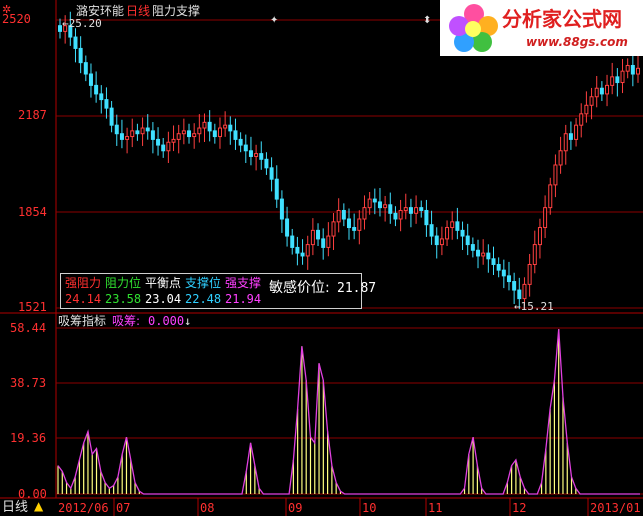 This screenshot has width=643, height=516. Describe the element at coordinates (369, 508) in the screenshot. I see `x-label-5: 10` at that location.